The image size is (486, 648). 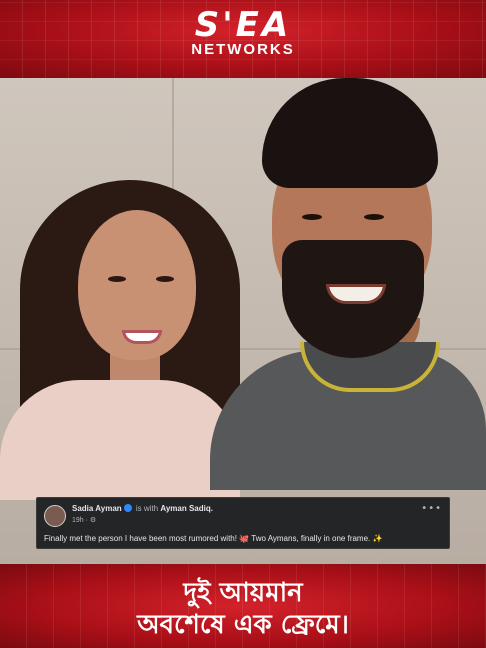 What do you see at coordinates (84, 520) in the screenshot?
I see `post-time: 19h · ⚙` at bounding box center [84, 520].